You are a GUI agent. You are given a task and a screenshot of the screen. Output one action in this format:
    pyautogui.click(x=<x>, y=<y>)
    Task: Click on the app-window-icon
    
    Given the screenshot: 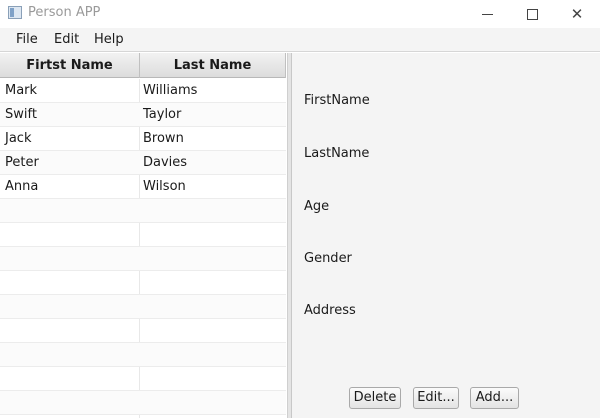 What is the action you would take?
    pyautogui.click(x=15, y=12)
    